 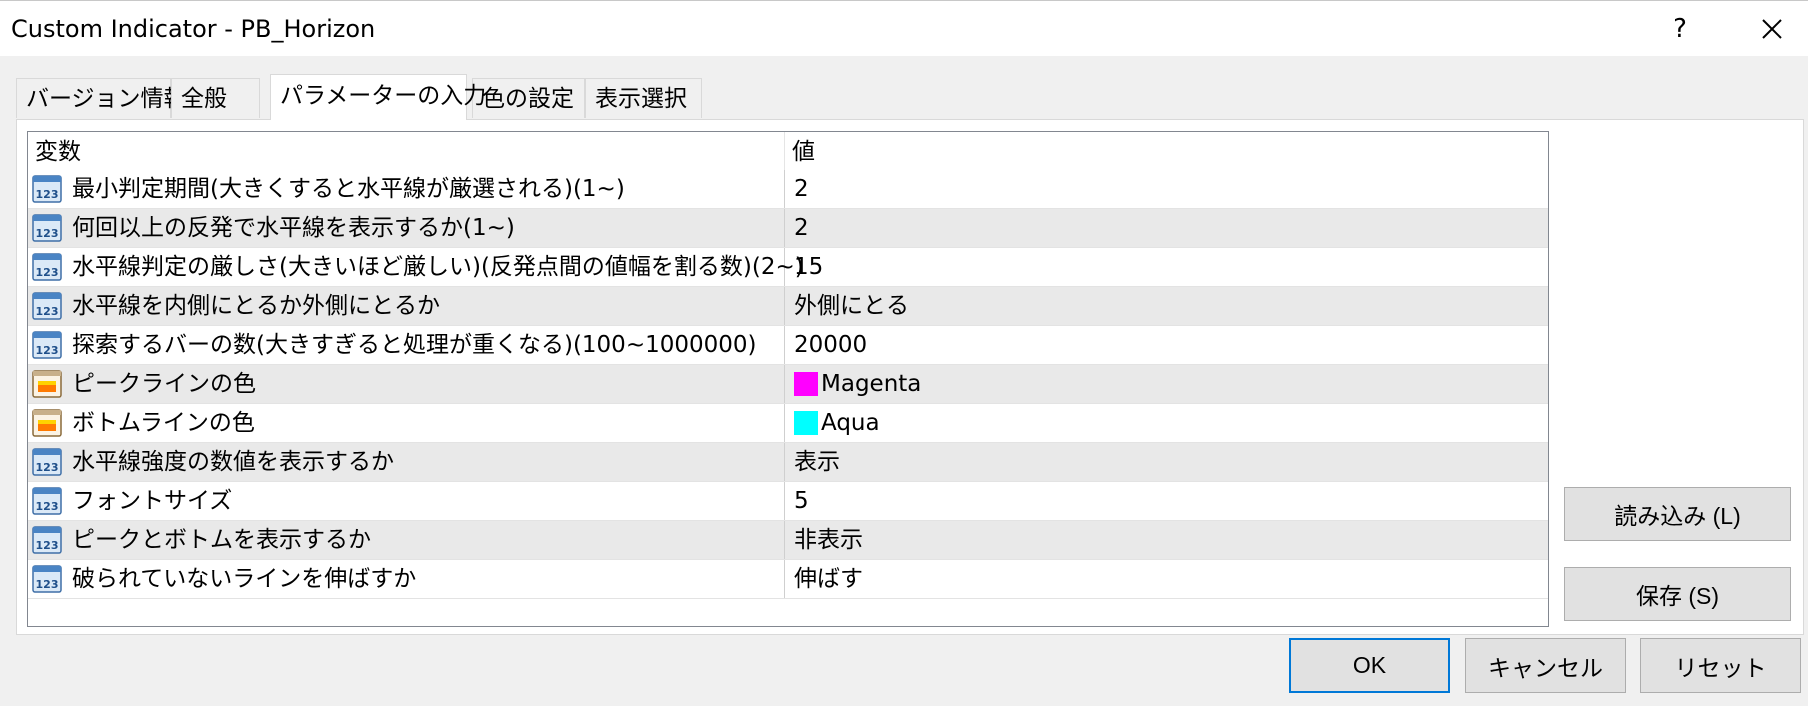 What do you see at coordinates (828, 540) in the screenshot?
I see `parameter-value: 非表示` at bounding box center [828, 540].